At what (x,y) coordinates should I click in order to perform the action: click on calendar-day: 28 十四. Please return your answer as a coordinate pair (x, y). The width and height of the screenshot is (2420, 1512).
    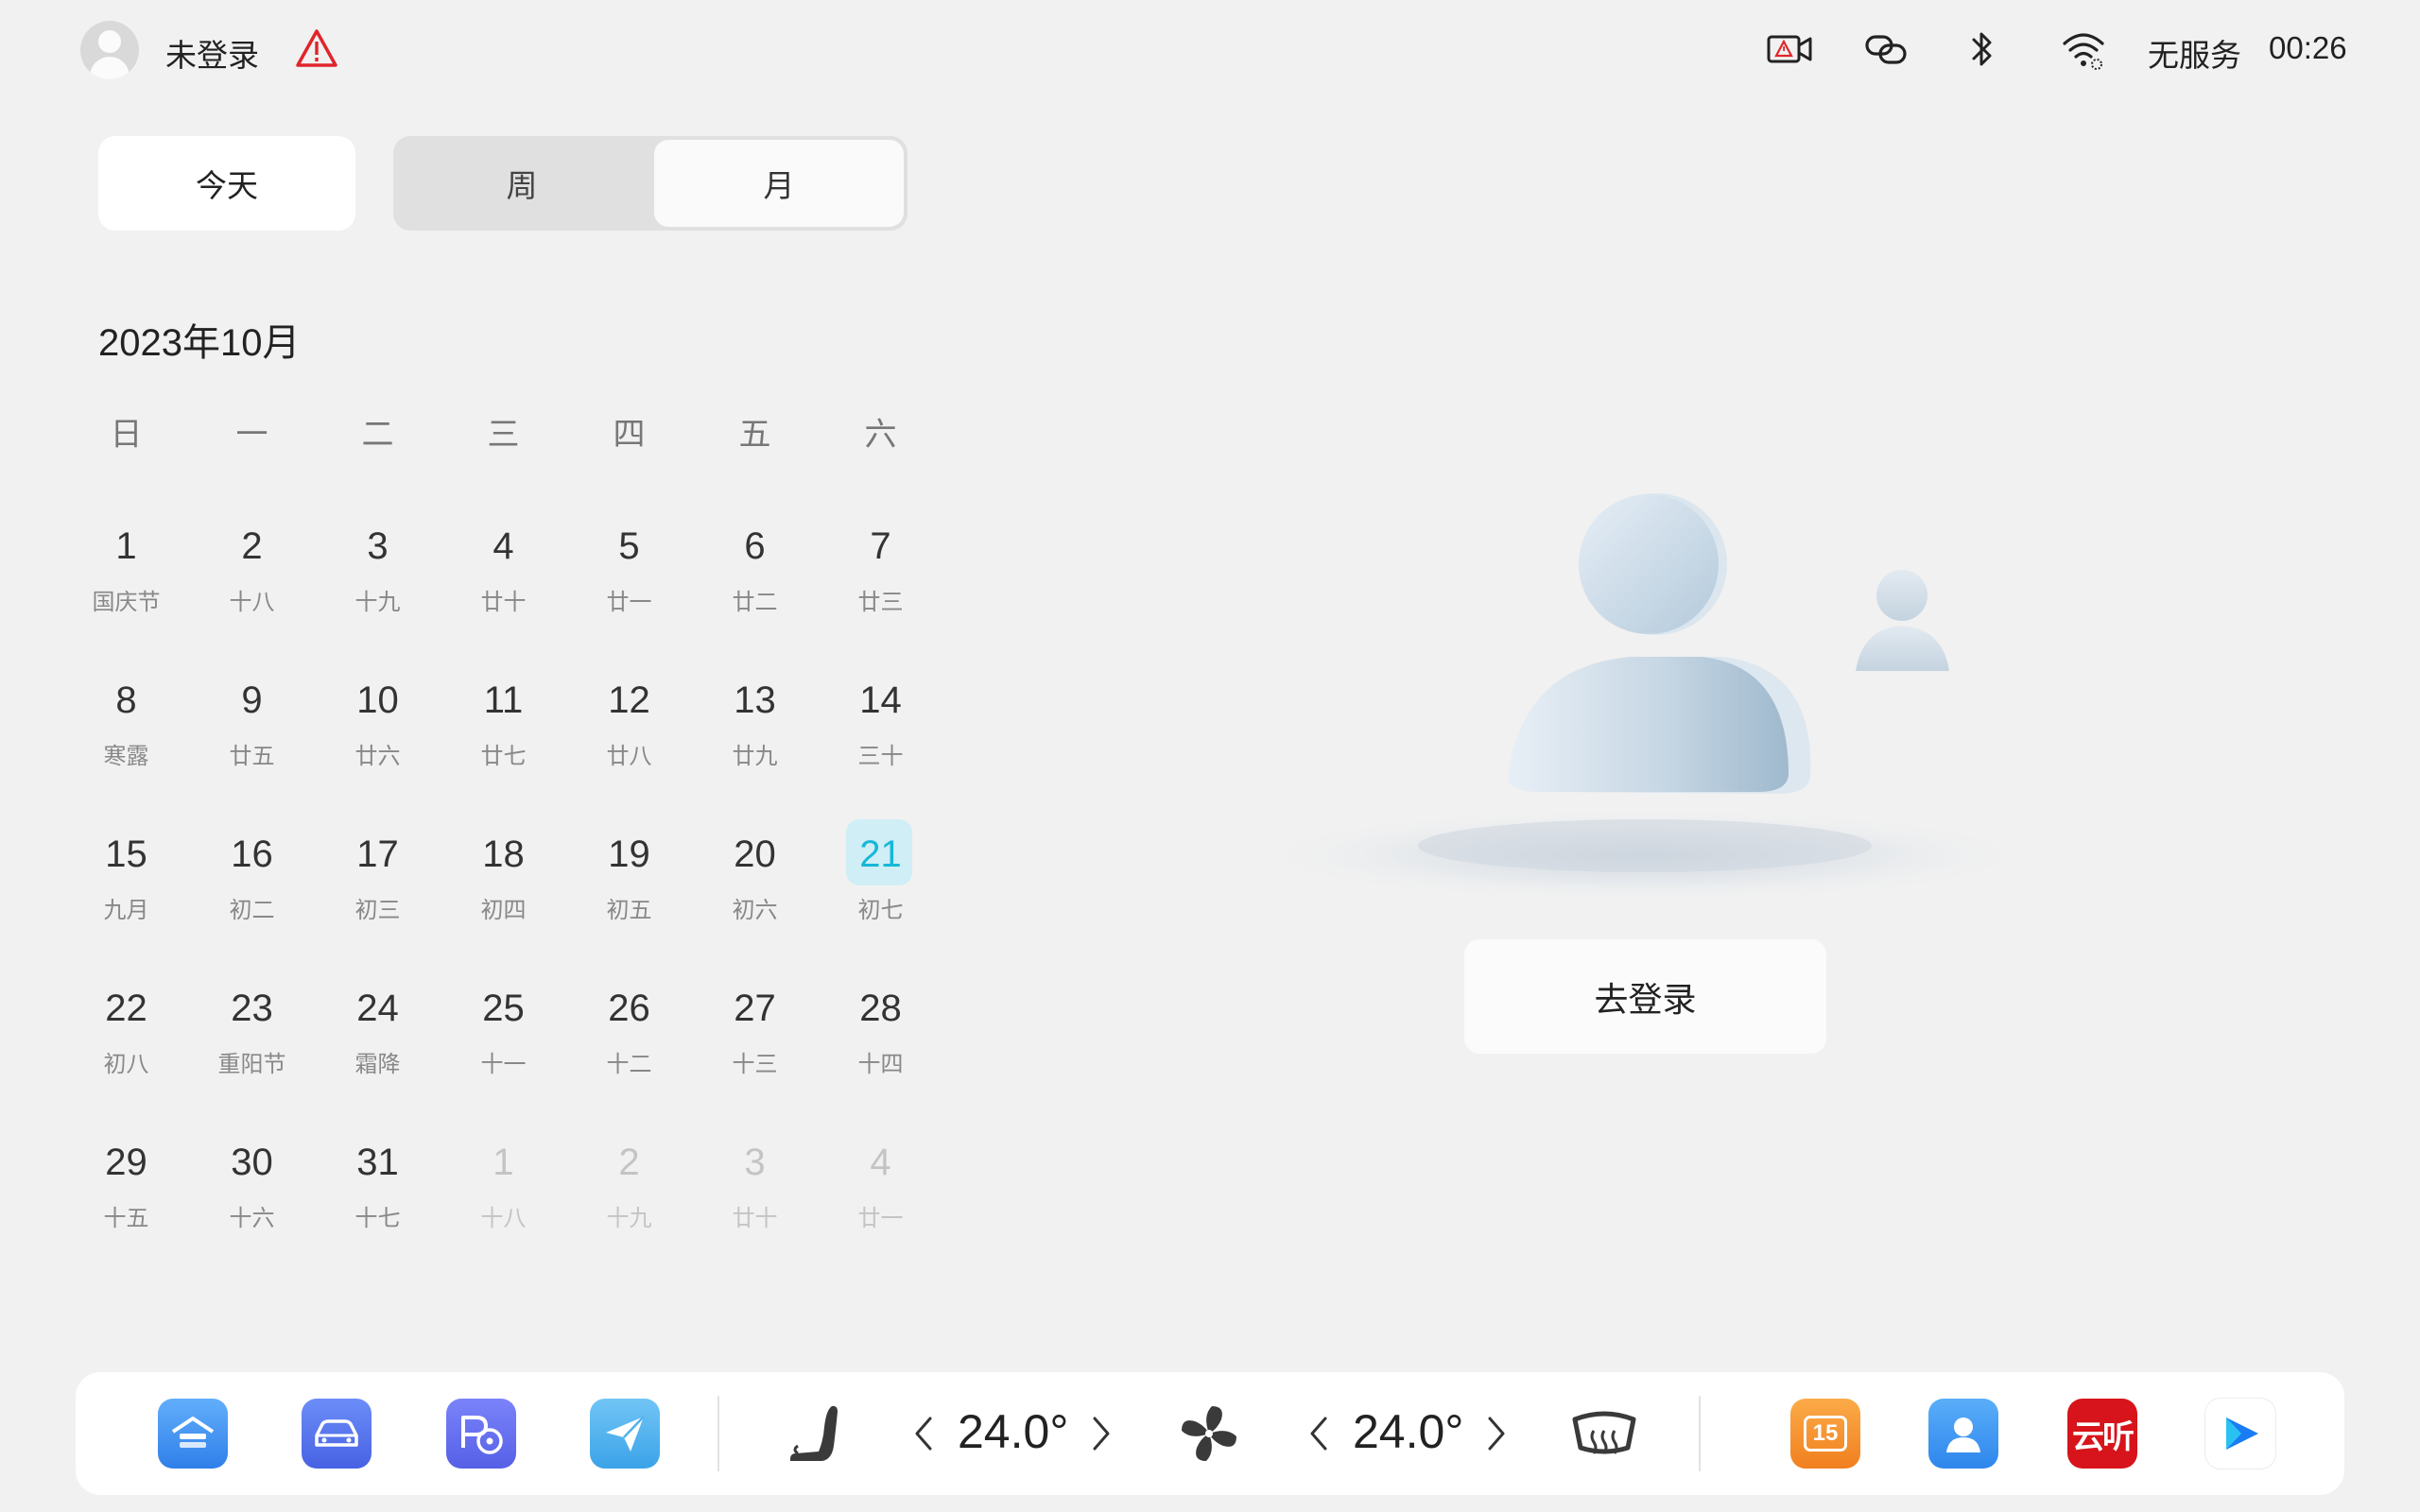
    Looking at the image, I should click on (881, 1052).